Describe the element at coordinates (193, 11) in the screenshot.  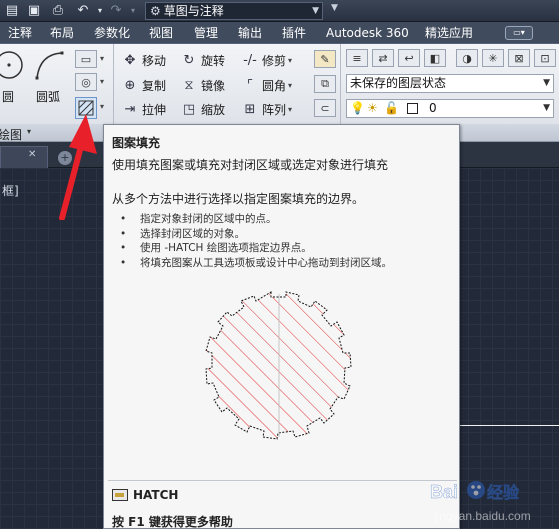
I see `workspace-label: 草图与注释` at that location.